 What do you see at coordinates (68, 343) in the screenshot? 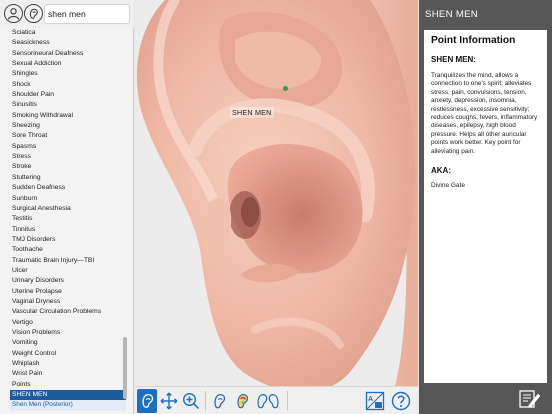
I see `list-item: Vomiting` at bounding box center [68, 343].